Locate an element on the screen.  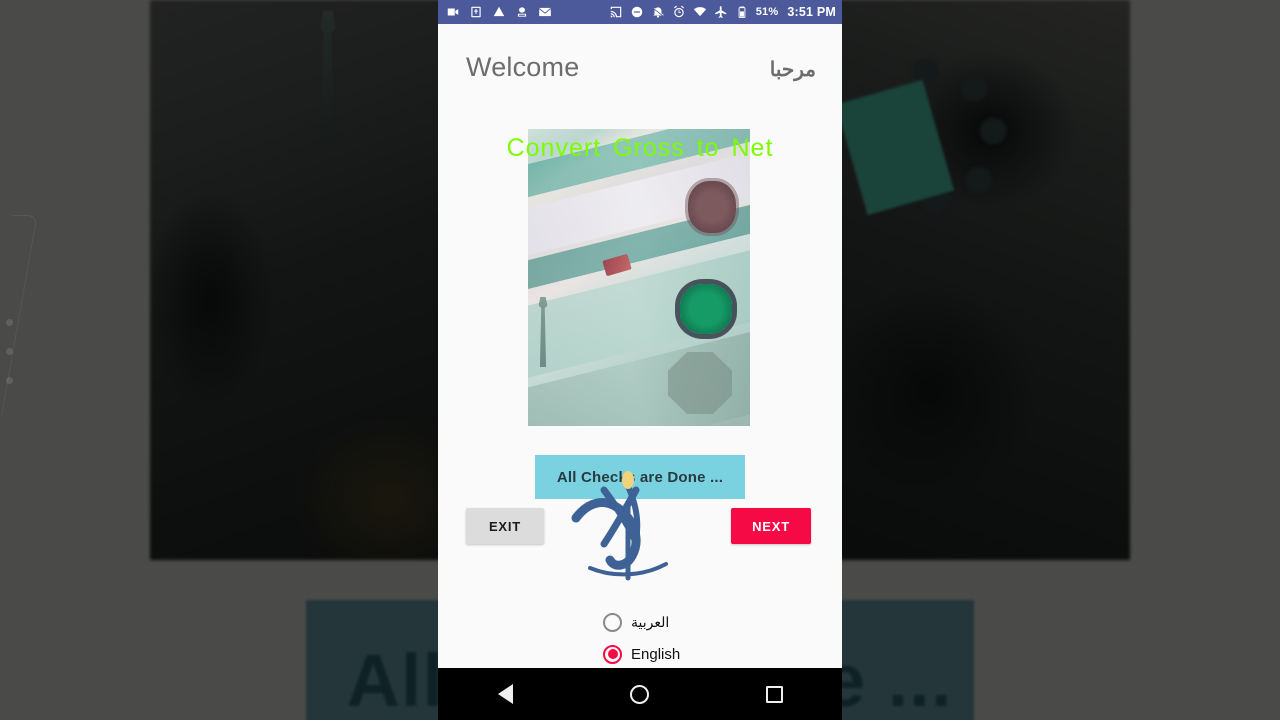
radio-english-label: English is located at coordinates (656, 654).